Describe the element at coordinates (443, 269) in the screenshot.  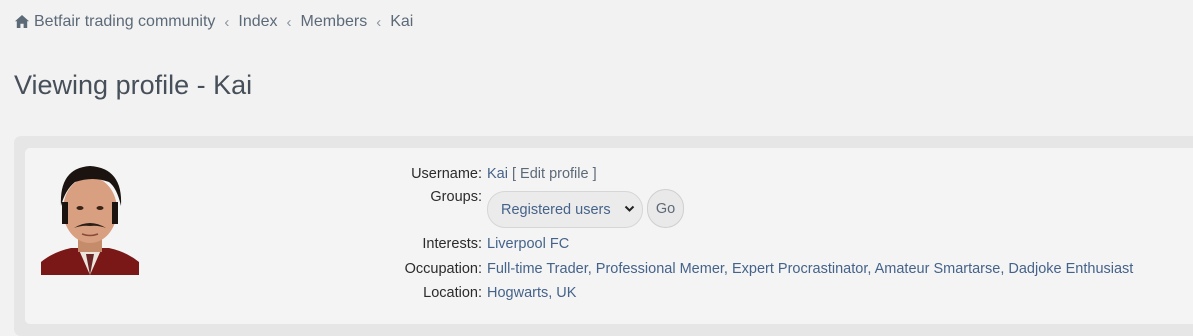
I see `occupation-label: Occupation:` at that location.